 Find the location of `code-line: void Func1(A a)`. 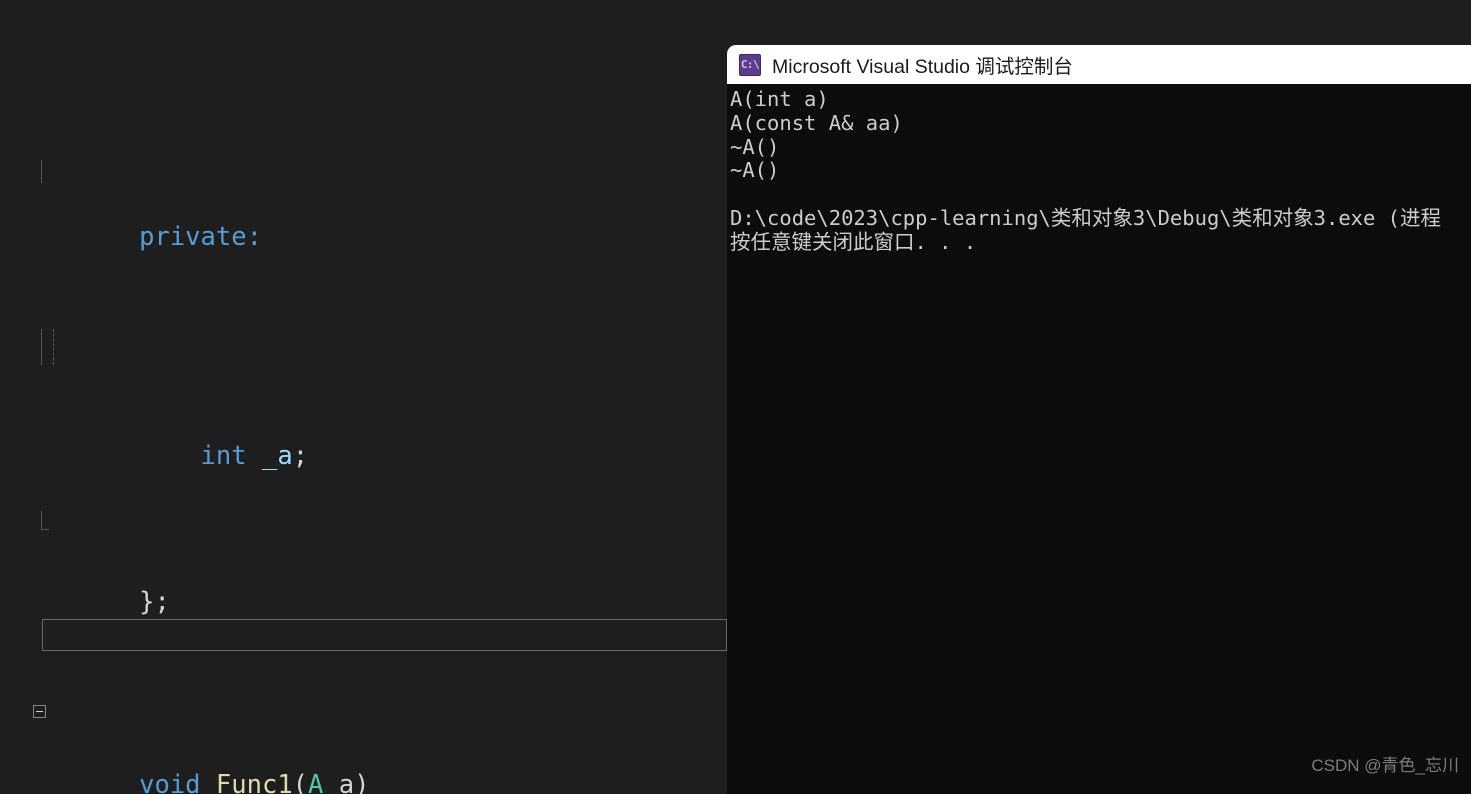

code-line: void Func1(A a) is located at coordinates (363, 744).